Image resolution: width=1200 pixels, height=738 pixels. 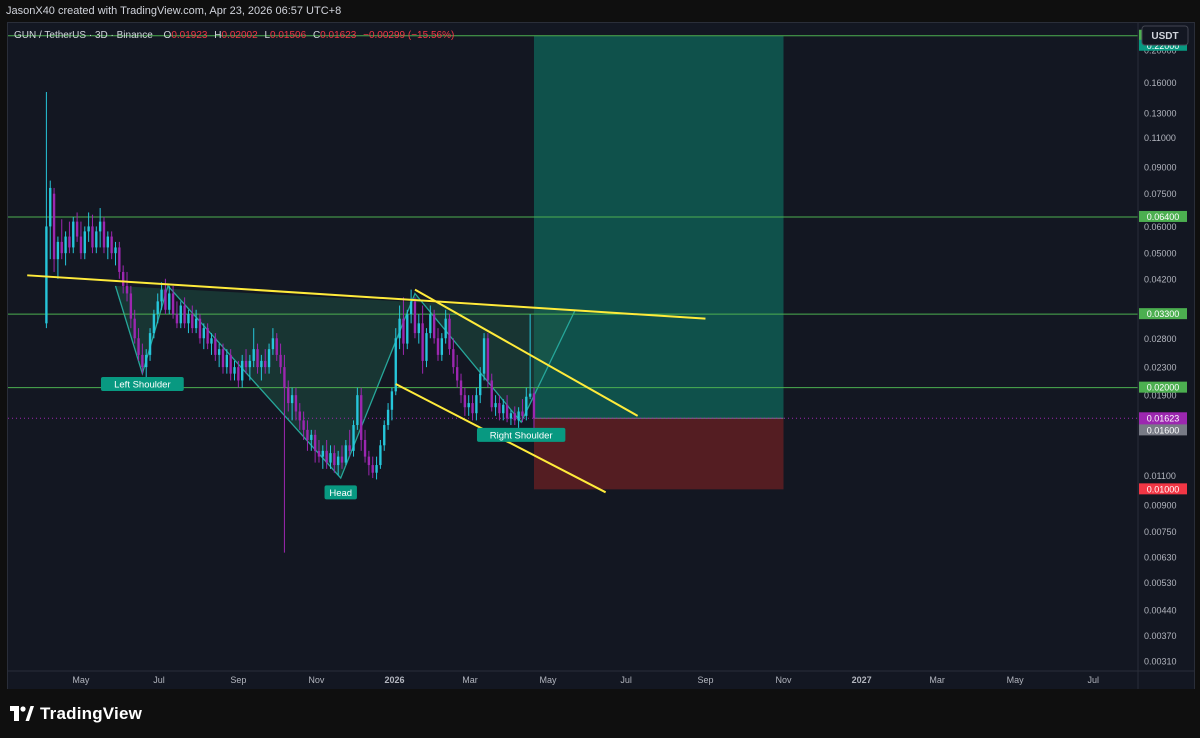 What do you see at coordinates (1165, 35) in the screenshot?
I see `currency-badge: USDT` at bounding box center [1165, 35].